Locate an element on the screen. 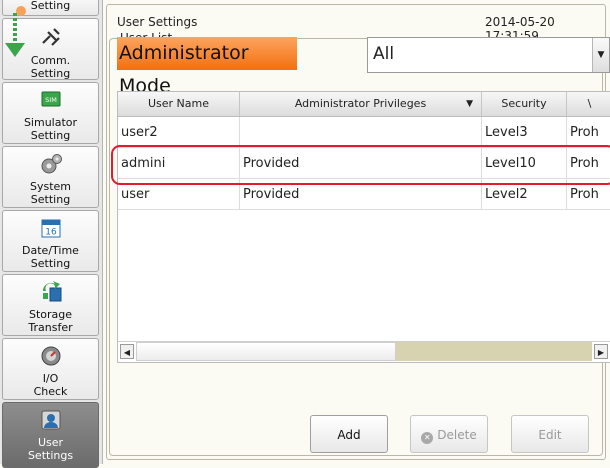 Image resolution: width=610 pixels, height=468 pixels. io-check-icon is located at coordinates (51, 356).